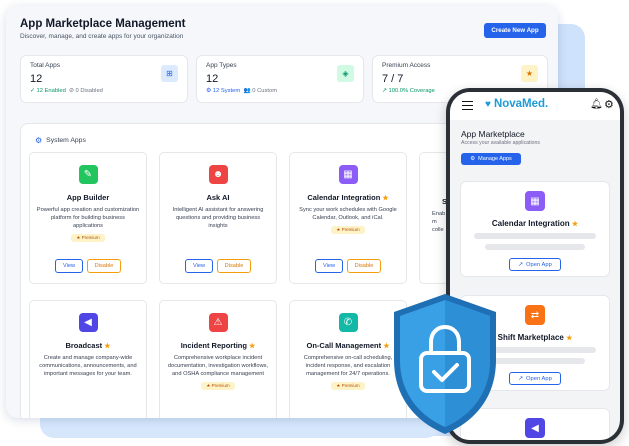  I want to click on create-new-app-button: Create New App, so click(515, 30).